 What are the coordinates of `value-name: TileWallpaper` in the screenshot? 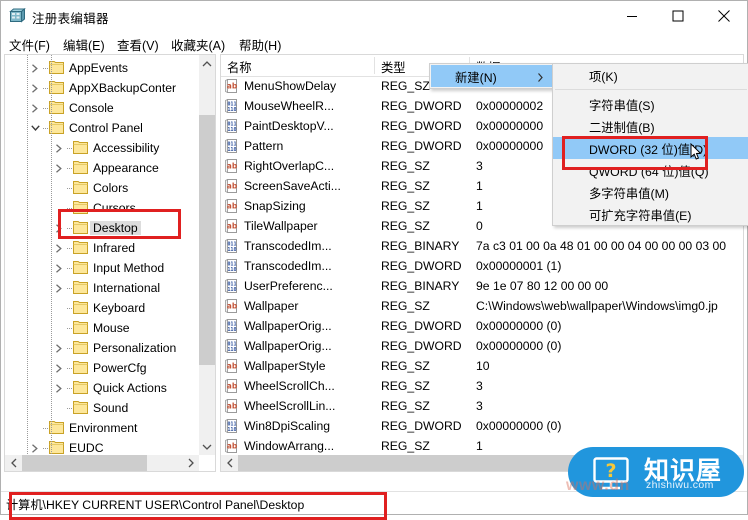 It's located at (281, 226).